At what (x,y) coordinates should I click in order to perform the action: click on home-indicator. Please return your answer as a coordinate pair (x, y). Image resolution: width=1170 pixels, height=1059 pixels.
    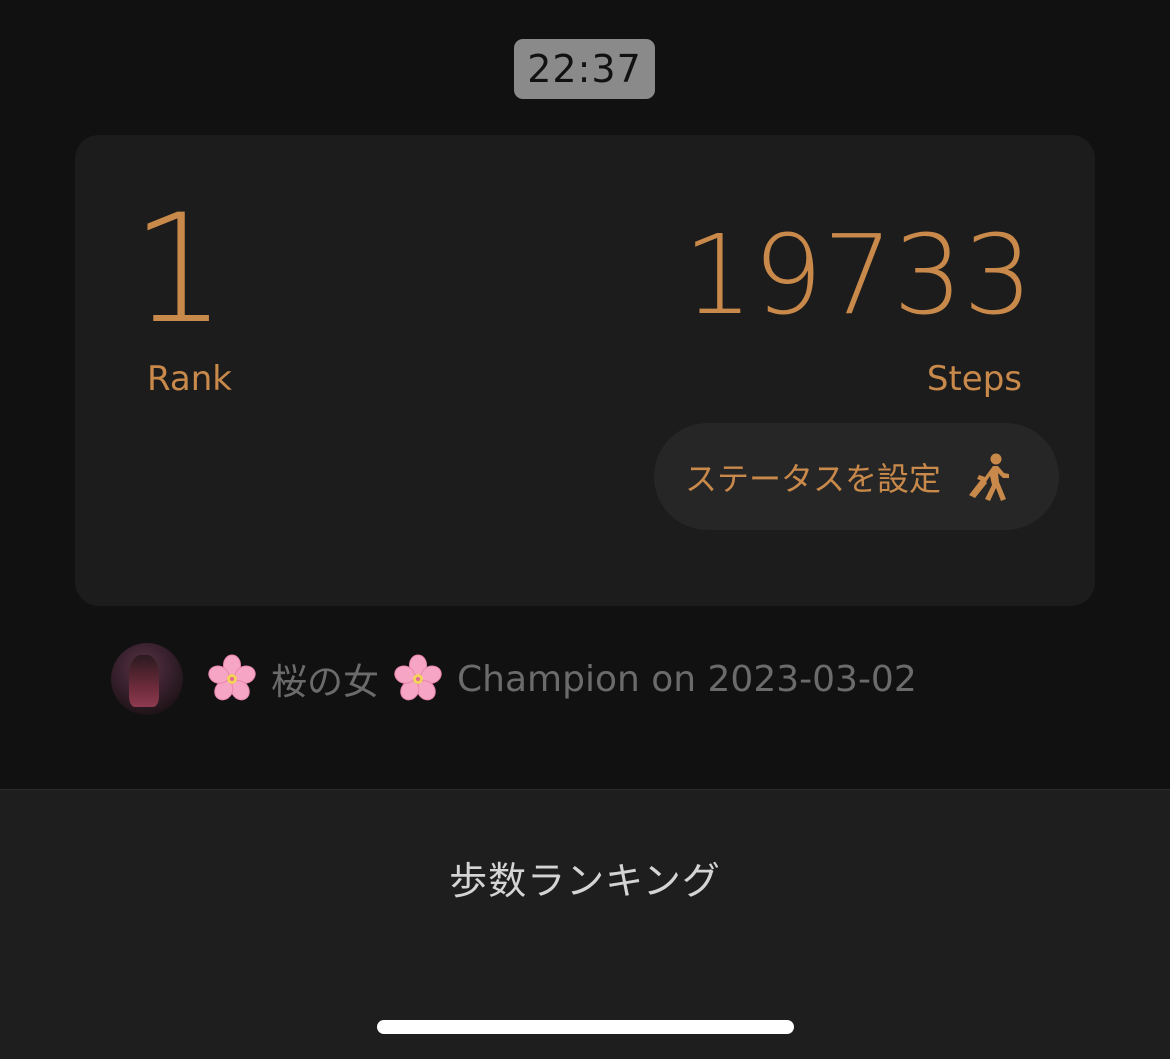
    Looking at the image, I should click on (585, 1027).